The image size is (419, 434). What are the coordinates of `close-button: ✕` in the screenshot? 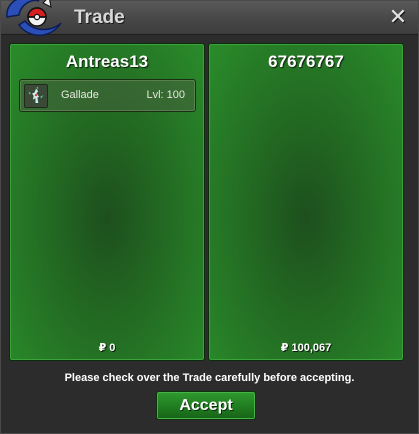 It's located at (398, 17).